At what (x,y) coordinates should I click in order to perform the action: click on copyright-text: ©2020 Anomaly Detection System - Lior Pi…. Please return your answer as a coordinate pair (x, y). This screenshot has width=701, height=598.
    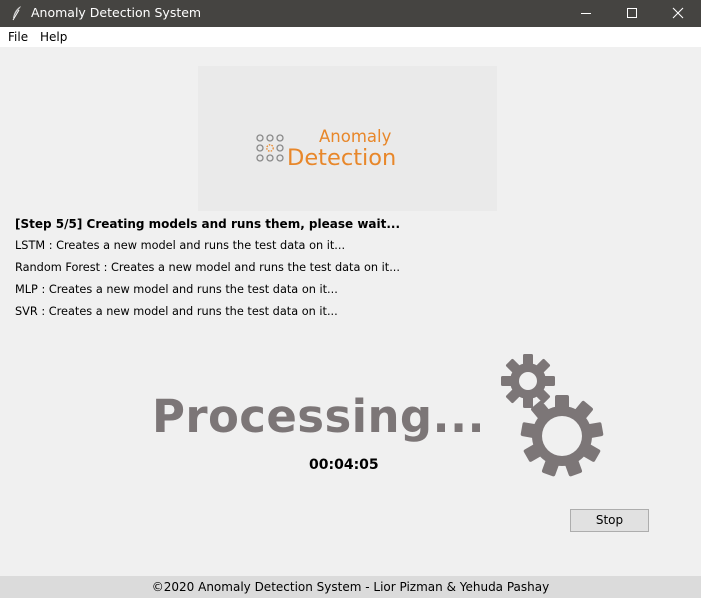
    Looking at the image, I should click on (350, 587).